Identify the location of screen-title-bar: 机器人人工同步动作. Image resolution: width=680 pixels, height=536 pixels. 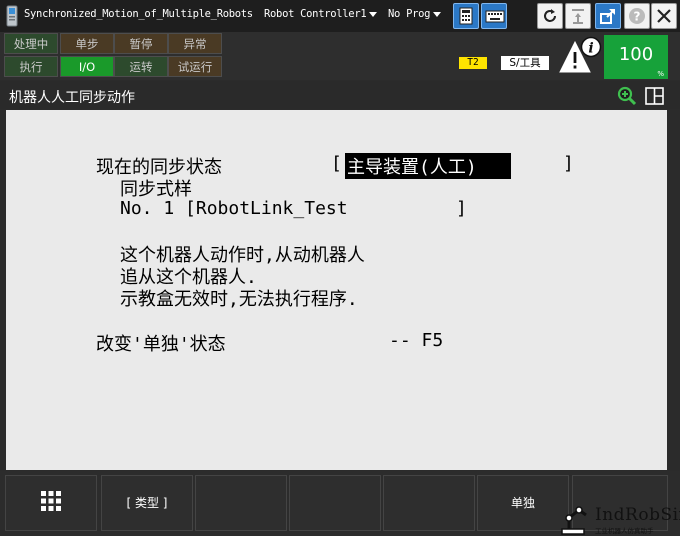
(340, 95).